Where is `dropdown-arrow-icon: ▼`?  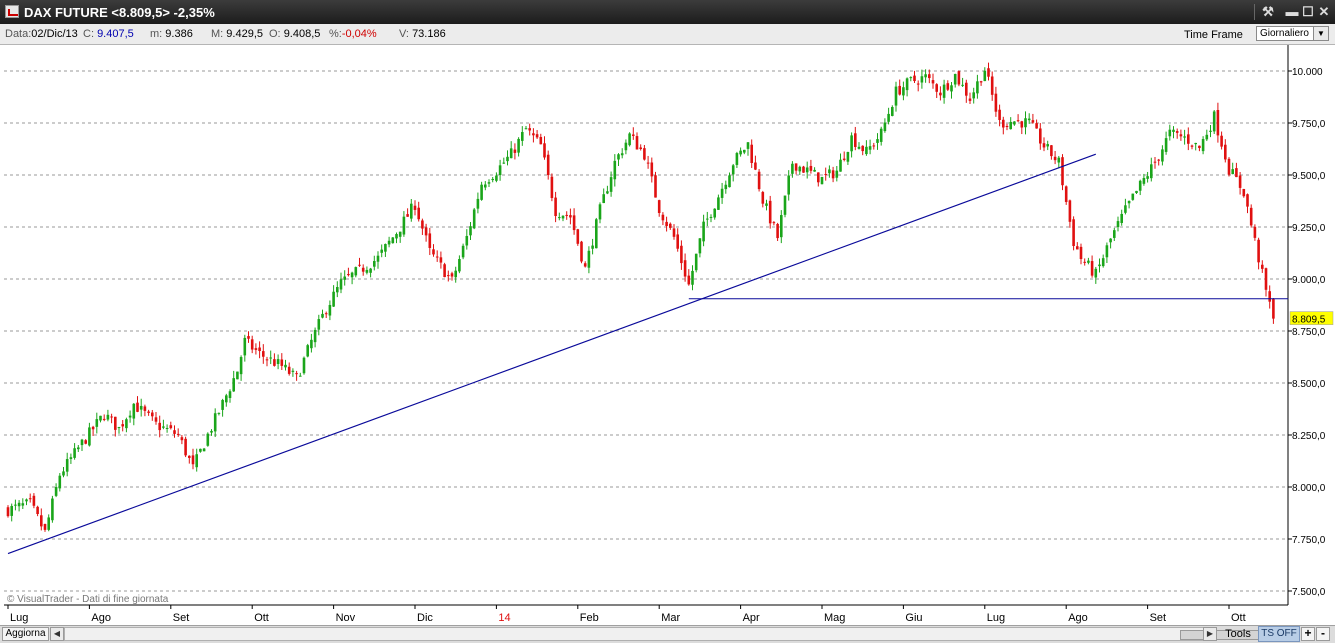
dropdown-arrow-icon: ▼ is located at coordinates (1320, 33).